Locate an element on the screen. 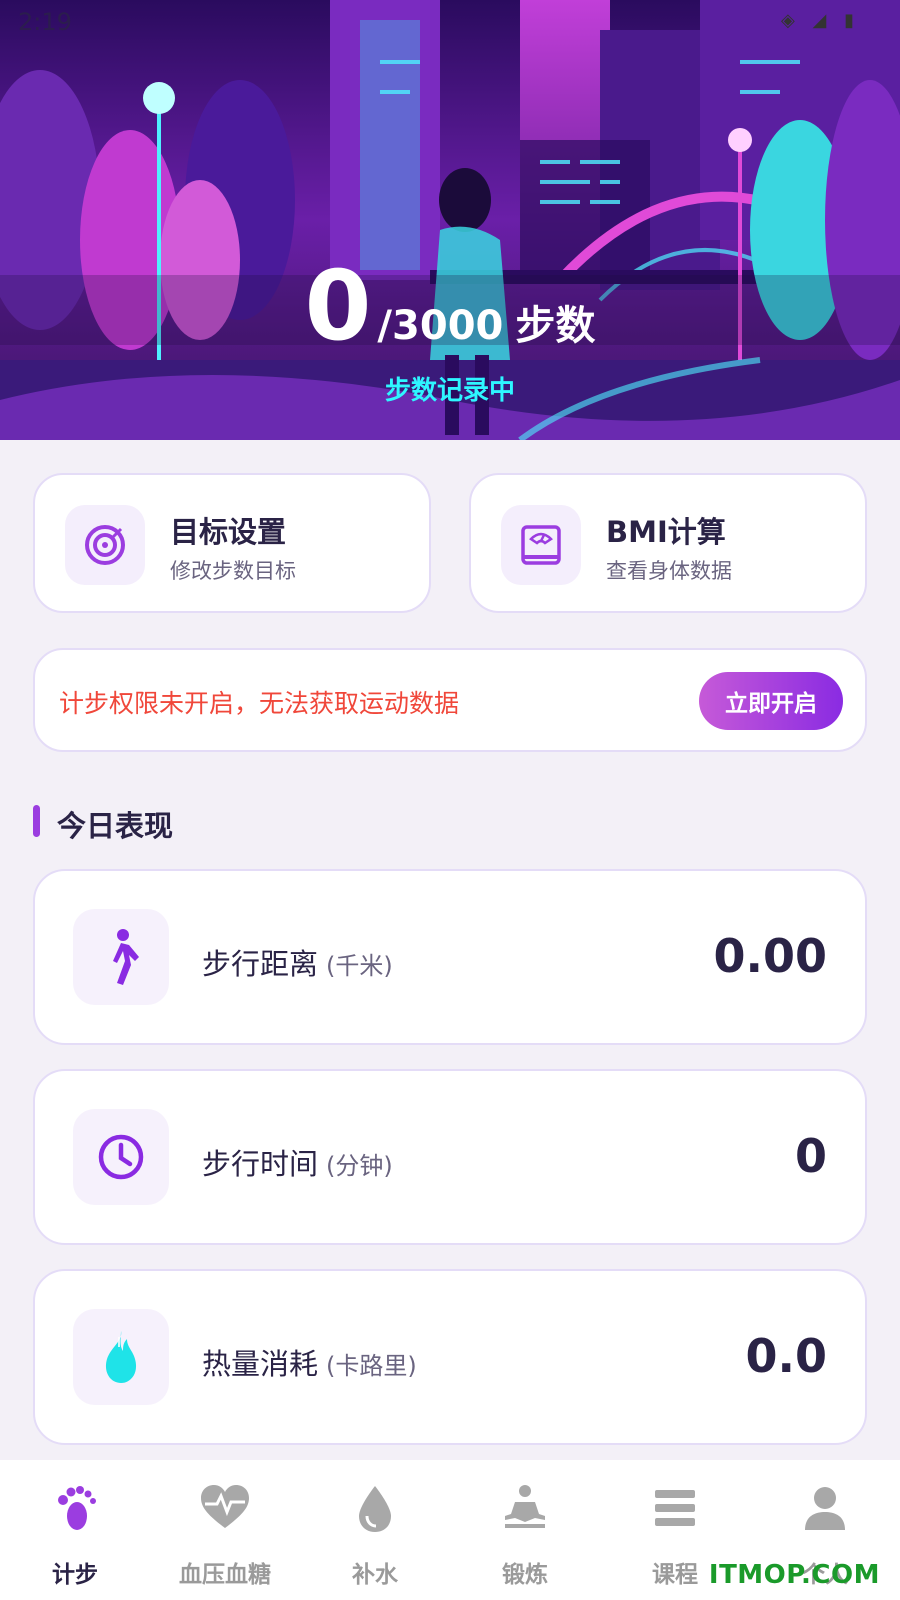 Image resolution: width=900 pixels, height=1600 pixels. goal-settings-card: 目标设置 修改步数目标 is located at coordinates (232, 543).